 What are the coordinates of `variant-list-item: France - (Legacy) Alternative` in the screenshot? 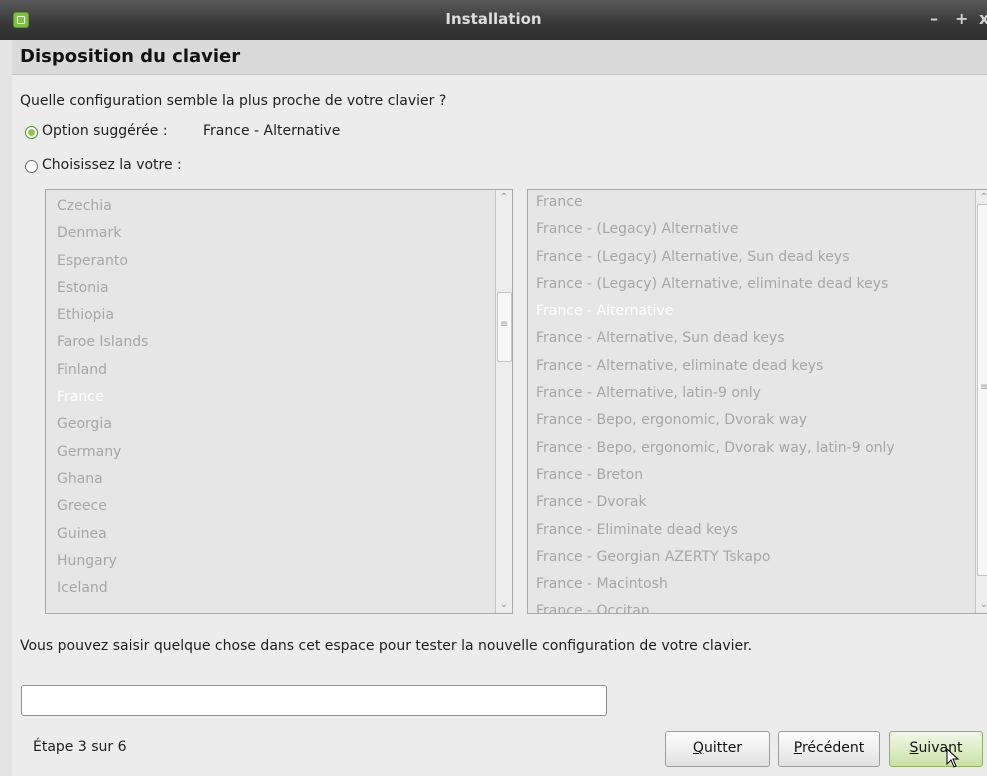 It's located at (715, 229).